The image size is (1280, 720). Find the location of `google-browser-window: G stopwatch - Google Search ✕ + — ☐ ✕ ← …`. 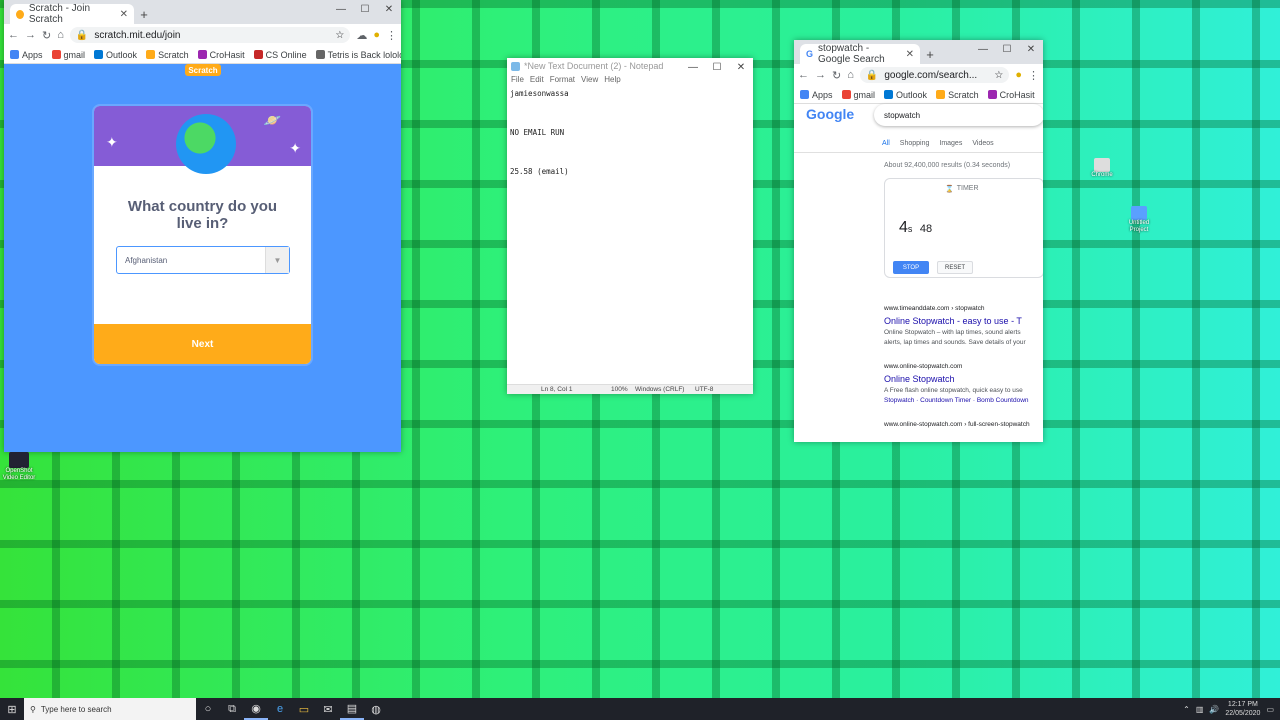

google-browser-window: G stopwatch - Google Search ✕ + — ☐ ✕ ← … is located at coordinates (918, 241).